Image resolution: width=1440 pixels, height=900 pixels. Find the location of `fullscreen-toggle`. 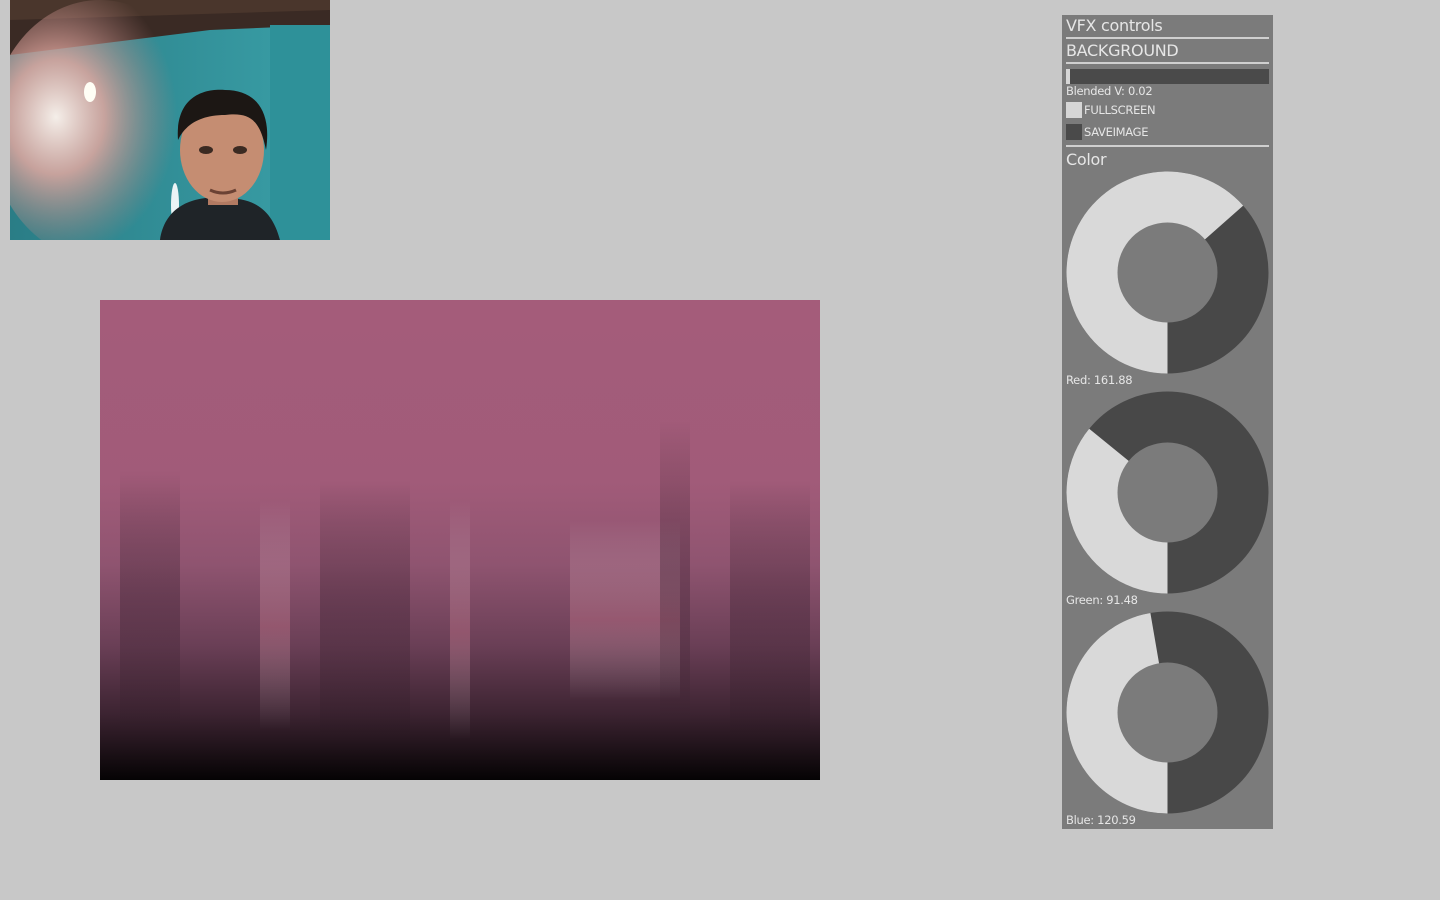

fullscreen-toggle is located at coordinates (1074, 110).